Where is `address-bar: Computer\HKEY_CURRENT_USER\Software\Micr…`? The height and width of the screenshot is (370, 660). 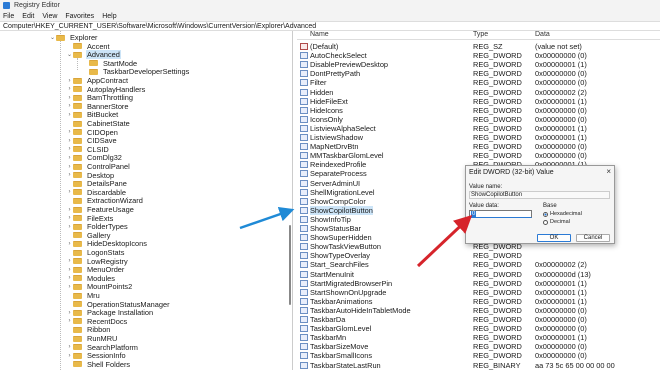
address-bar: Computer\HKEY_CURRENT_USER\Software\Micr… is located at coordinates (330, 26).